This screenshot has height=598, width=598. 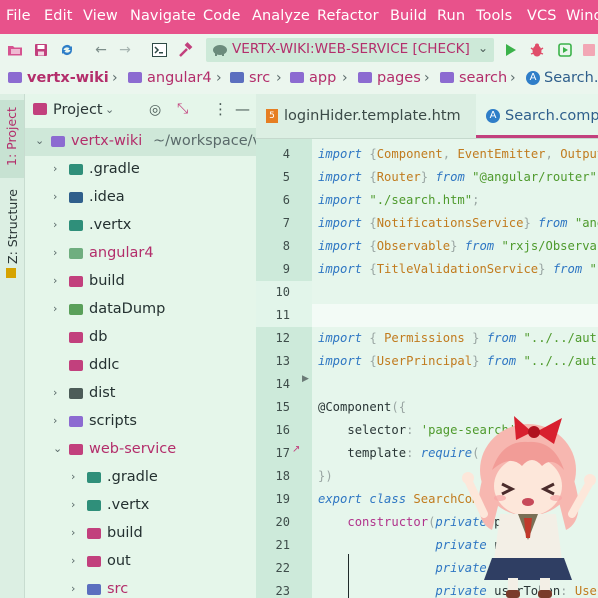 I want to click on code-line: import {UserPrincipal} from "../../auth/, so click(x=458, y=361).